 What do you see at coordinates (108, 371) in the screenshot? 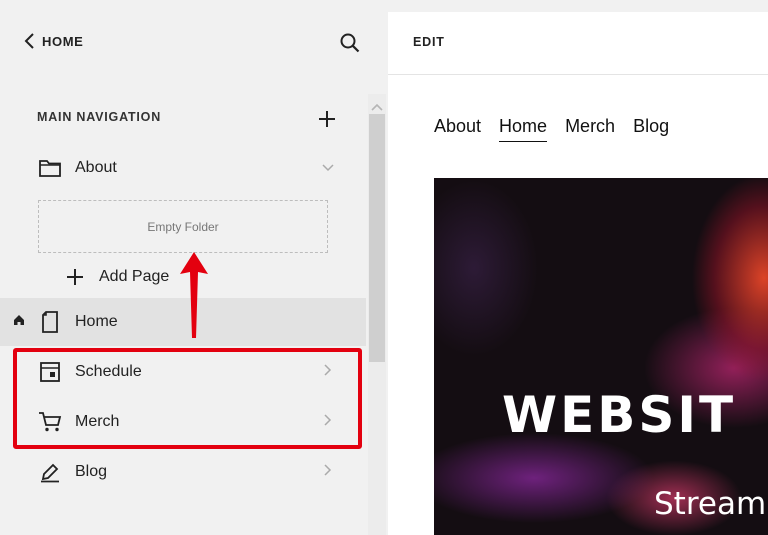
I see `nav-item-label: Schedule` at bounding box center [108, 371].